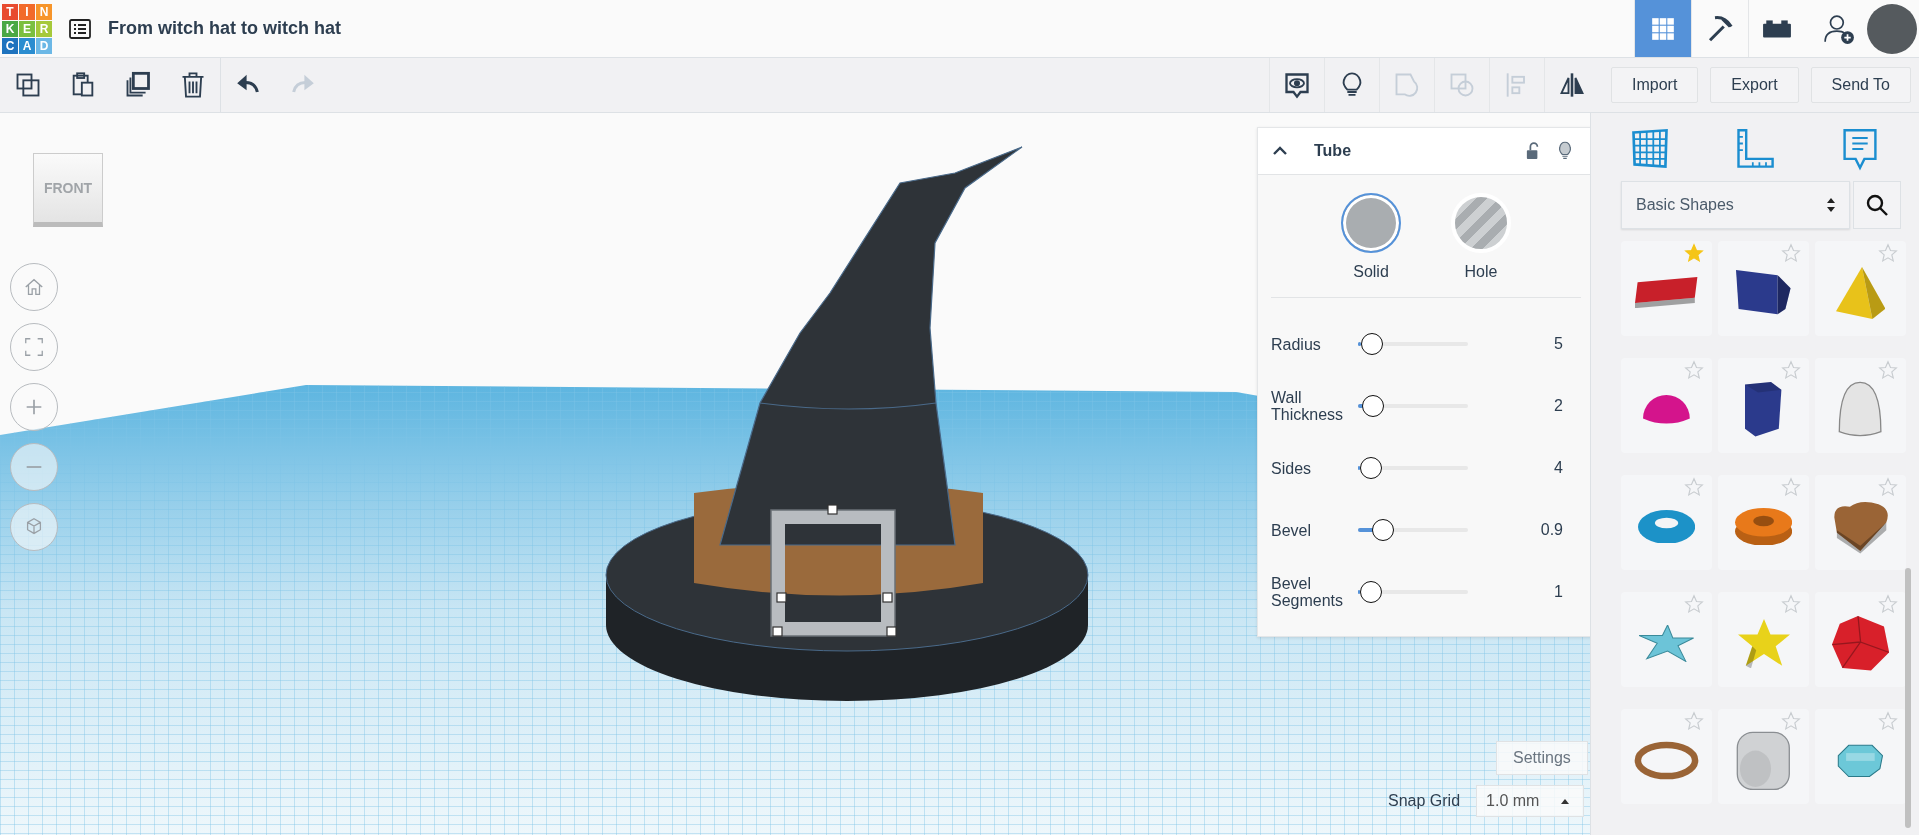 The width and height of the screenshot is (1919, 835). What do you see at coordinates (1424, 801) in the screenshot?
I see `snap-grid-label: Snap Grid` at bounding box center [1424, 801].